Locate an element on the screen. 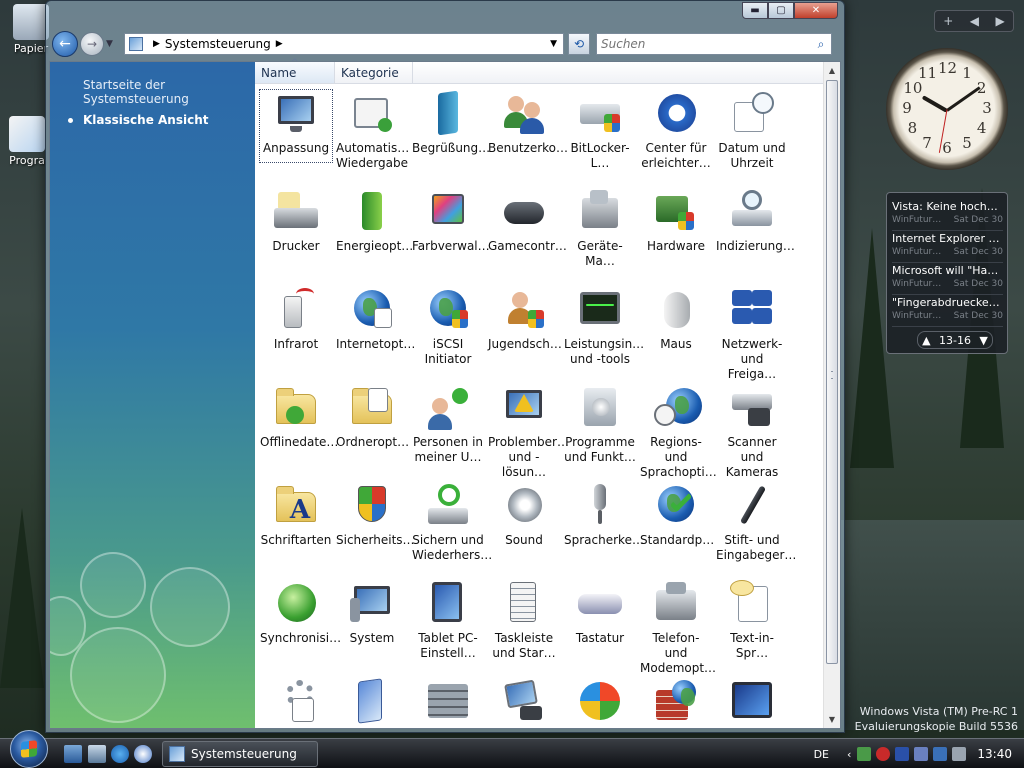 This screenshot has height=768, width=1024. column-header-category: Kategorie is located at coordinates (374, 72).